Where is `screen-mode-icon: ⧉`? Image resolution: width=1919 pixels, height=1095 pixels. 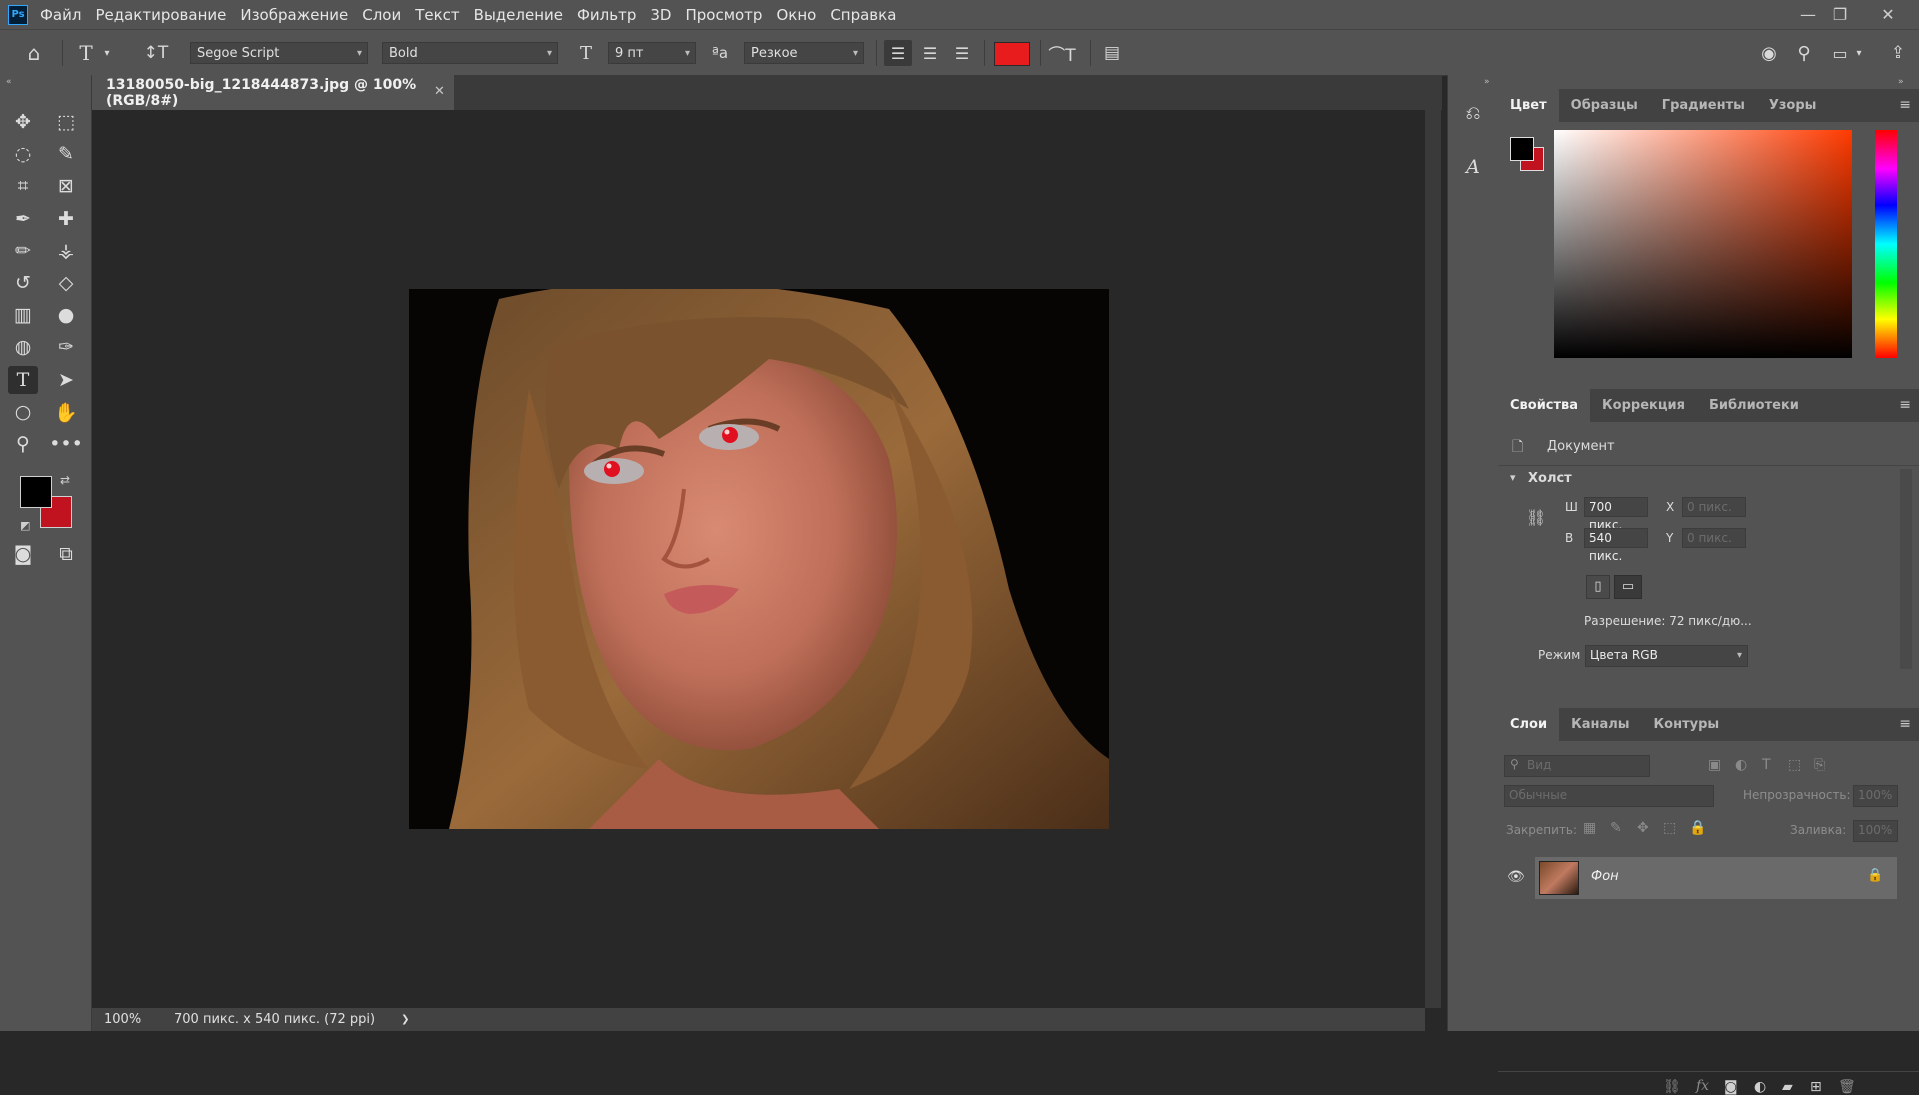
screen-mode-icon: ⧉ is located at coordinates (66, 554).